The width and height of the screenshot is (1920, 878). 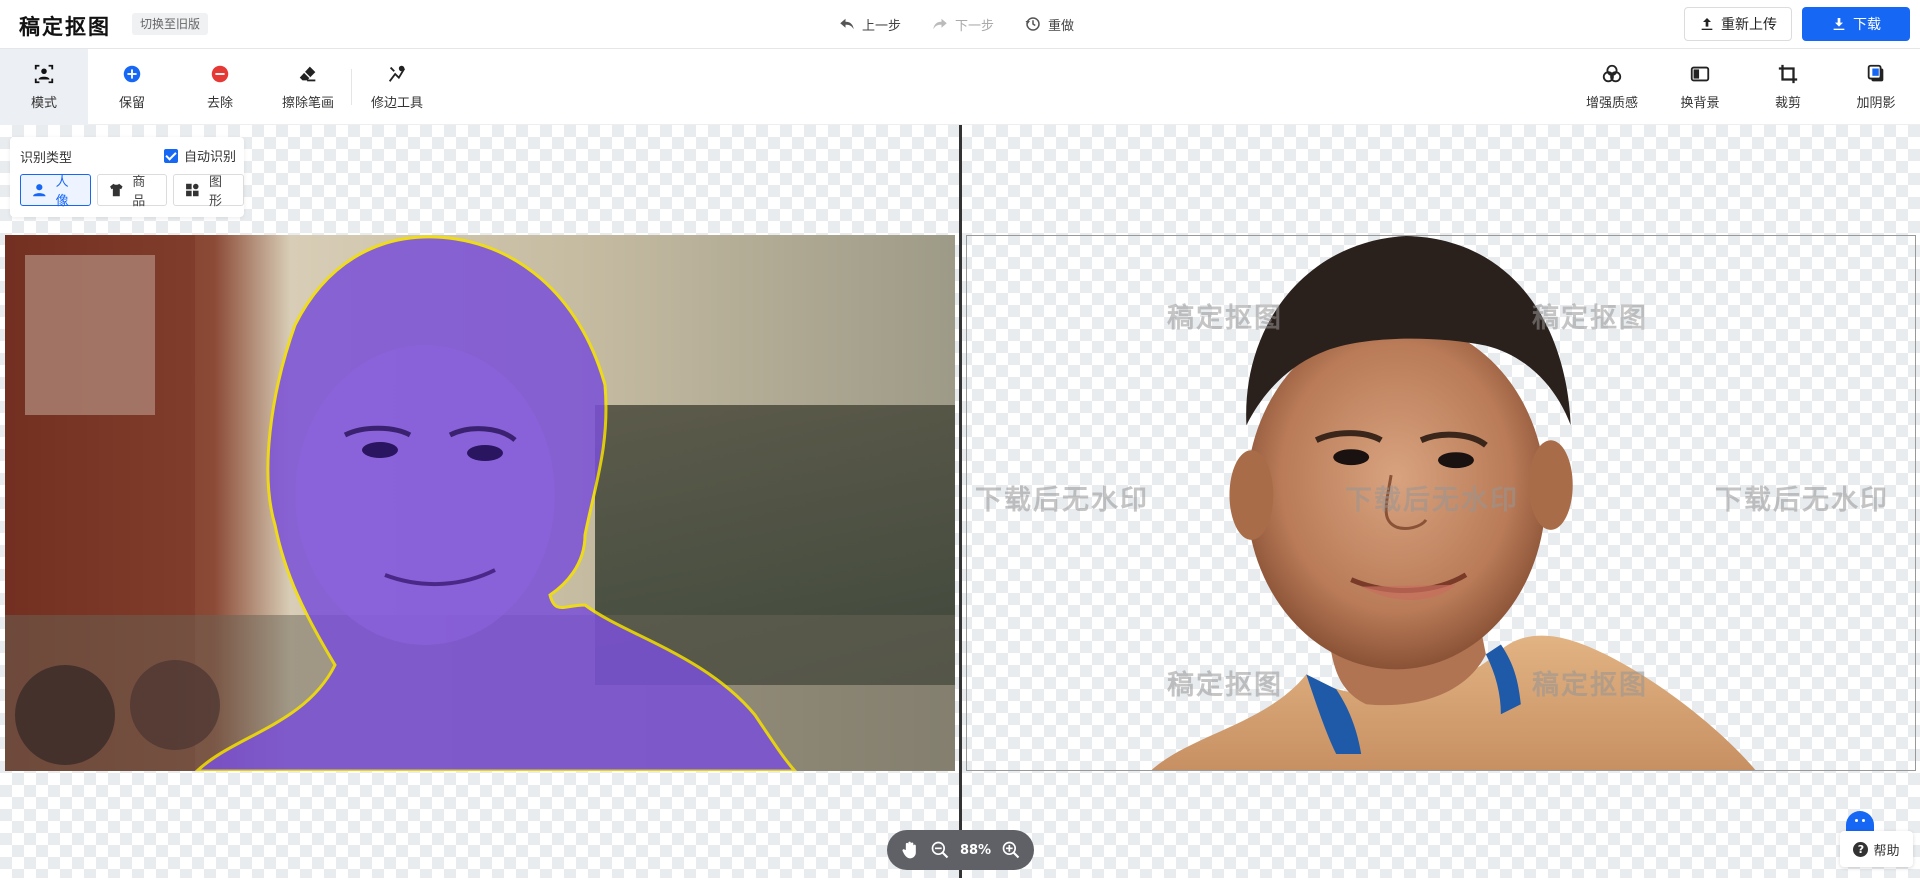 I want to click on tool-keep-label: 保留, so click(x=131, y=103).